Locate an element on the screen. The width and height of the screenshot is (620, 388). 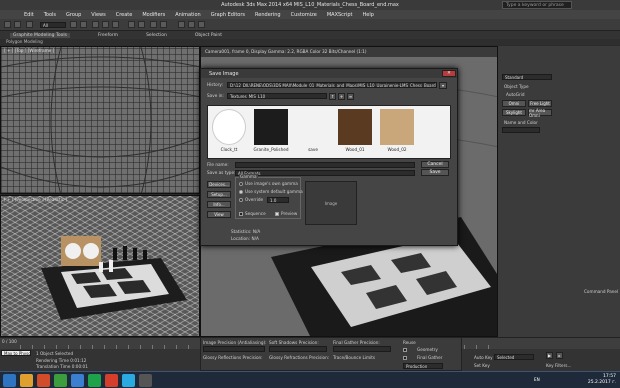
menu-edit: Edit is located at coordinates (29, 15).